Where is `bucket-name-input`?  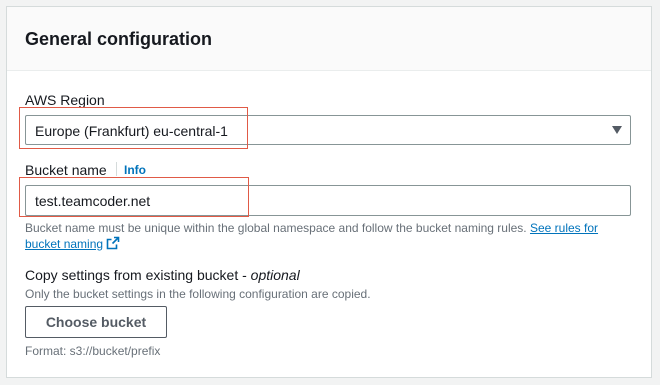 bucket-name-input is located at coordinates (328, 200).